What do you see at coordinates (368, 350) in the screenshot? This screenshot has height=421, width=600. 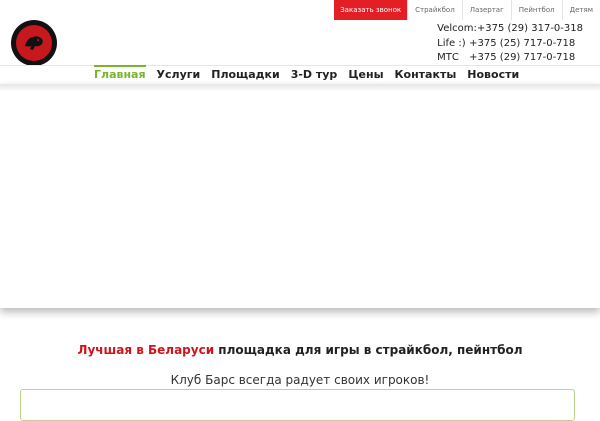 I see `headline-rest: площадка для игры в страйкбол, пейнтбол` at bounding box center [368, 350].